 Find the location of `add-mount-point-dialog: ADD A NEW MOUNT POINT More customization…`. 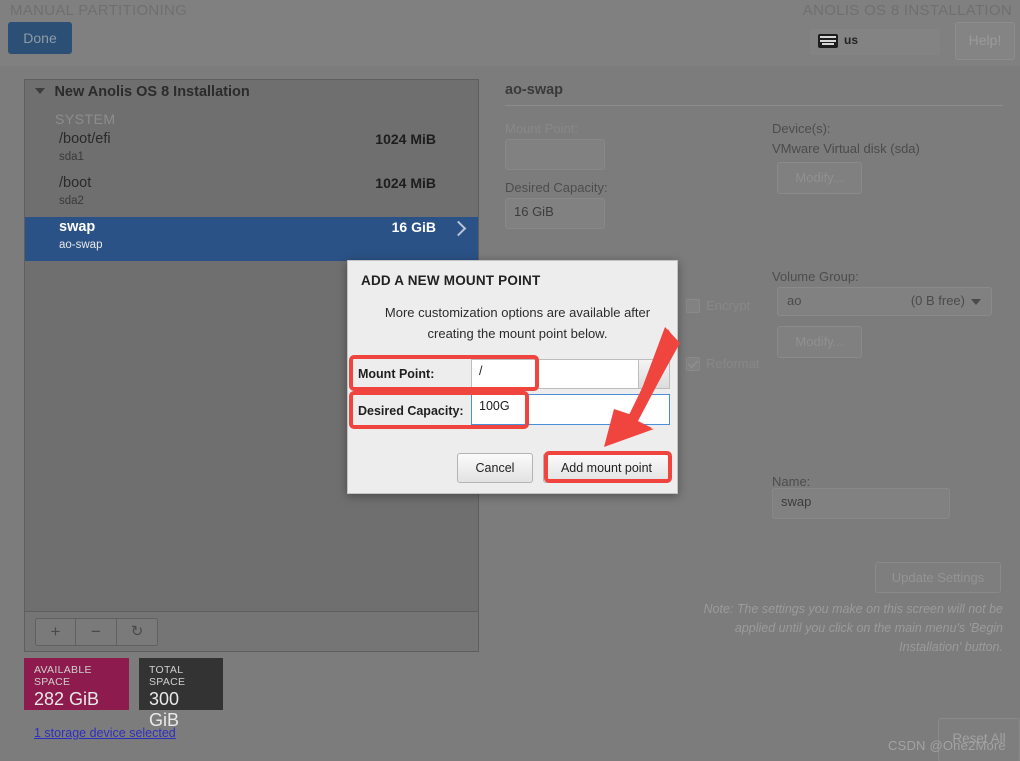

add-mount-point-dialog: ADD A NEW MOUNT POINT More customization… is located at coordinates (512, 377).